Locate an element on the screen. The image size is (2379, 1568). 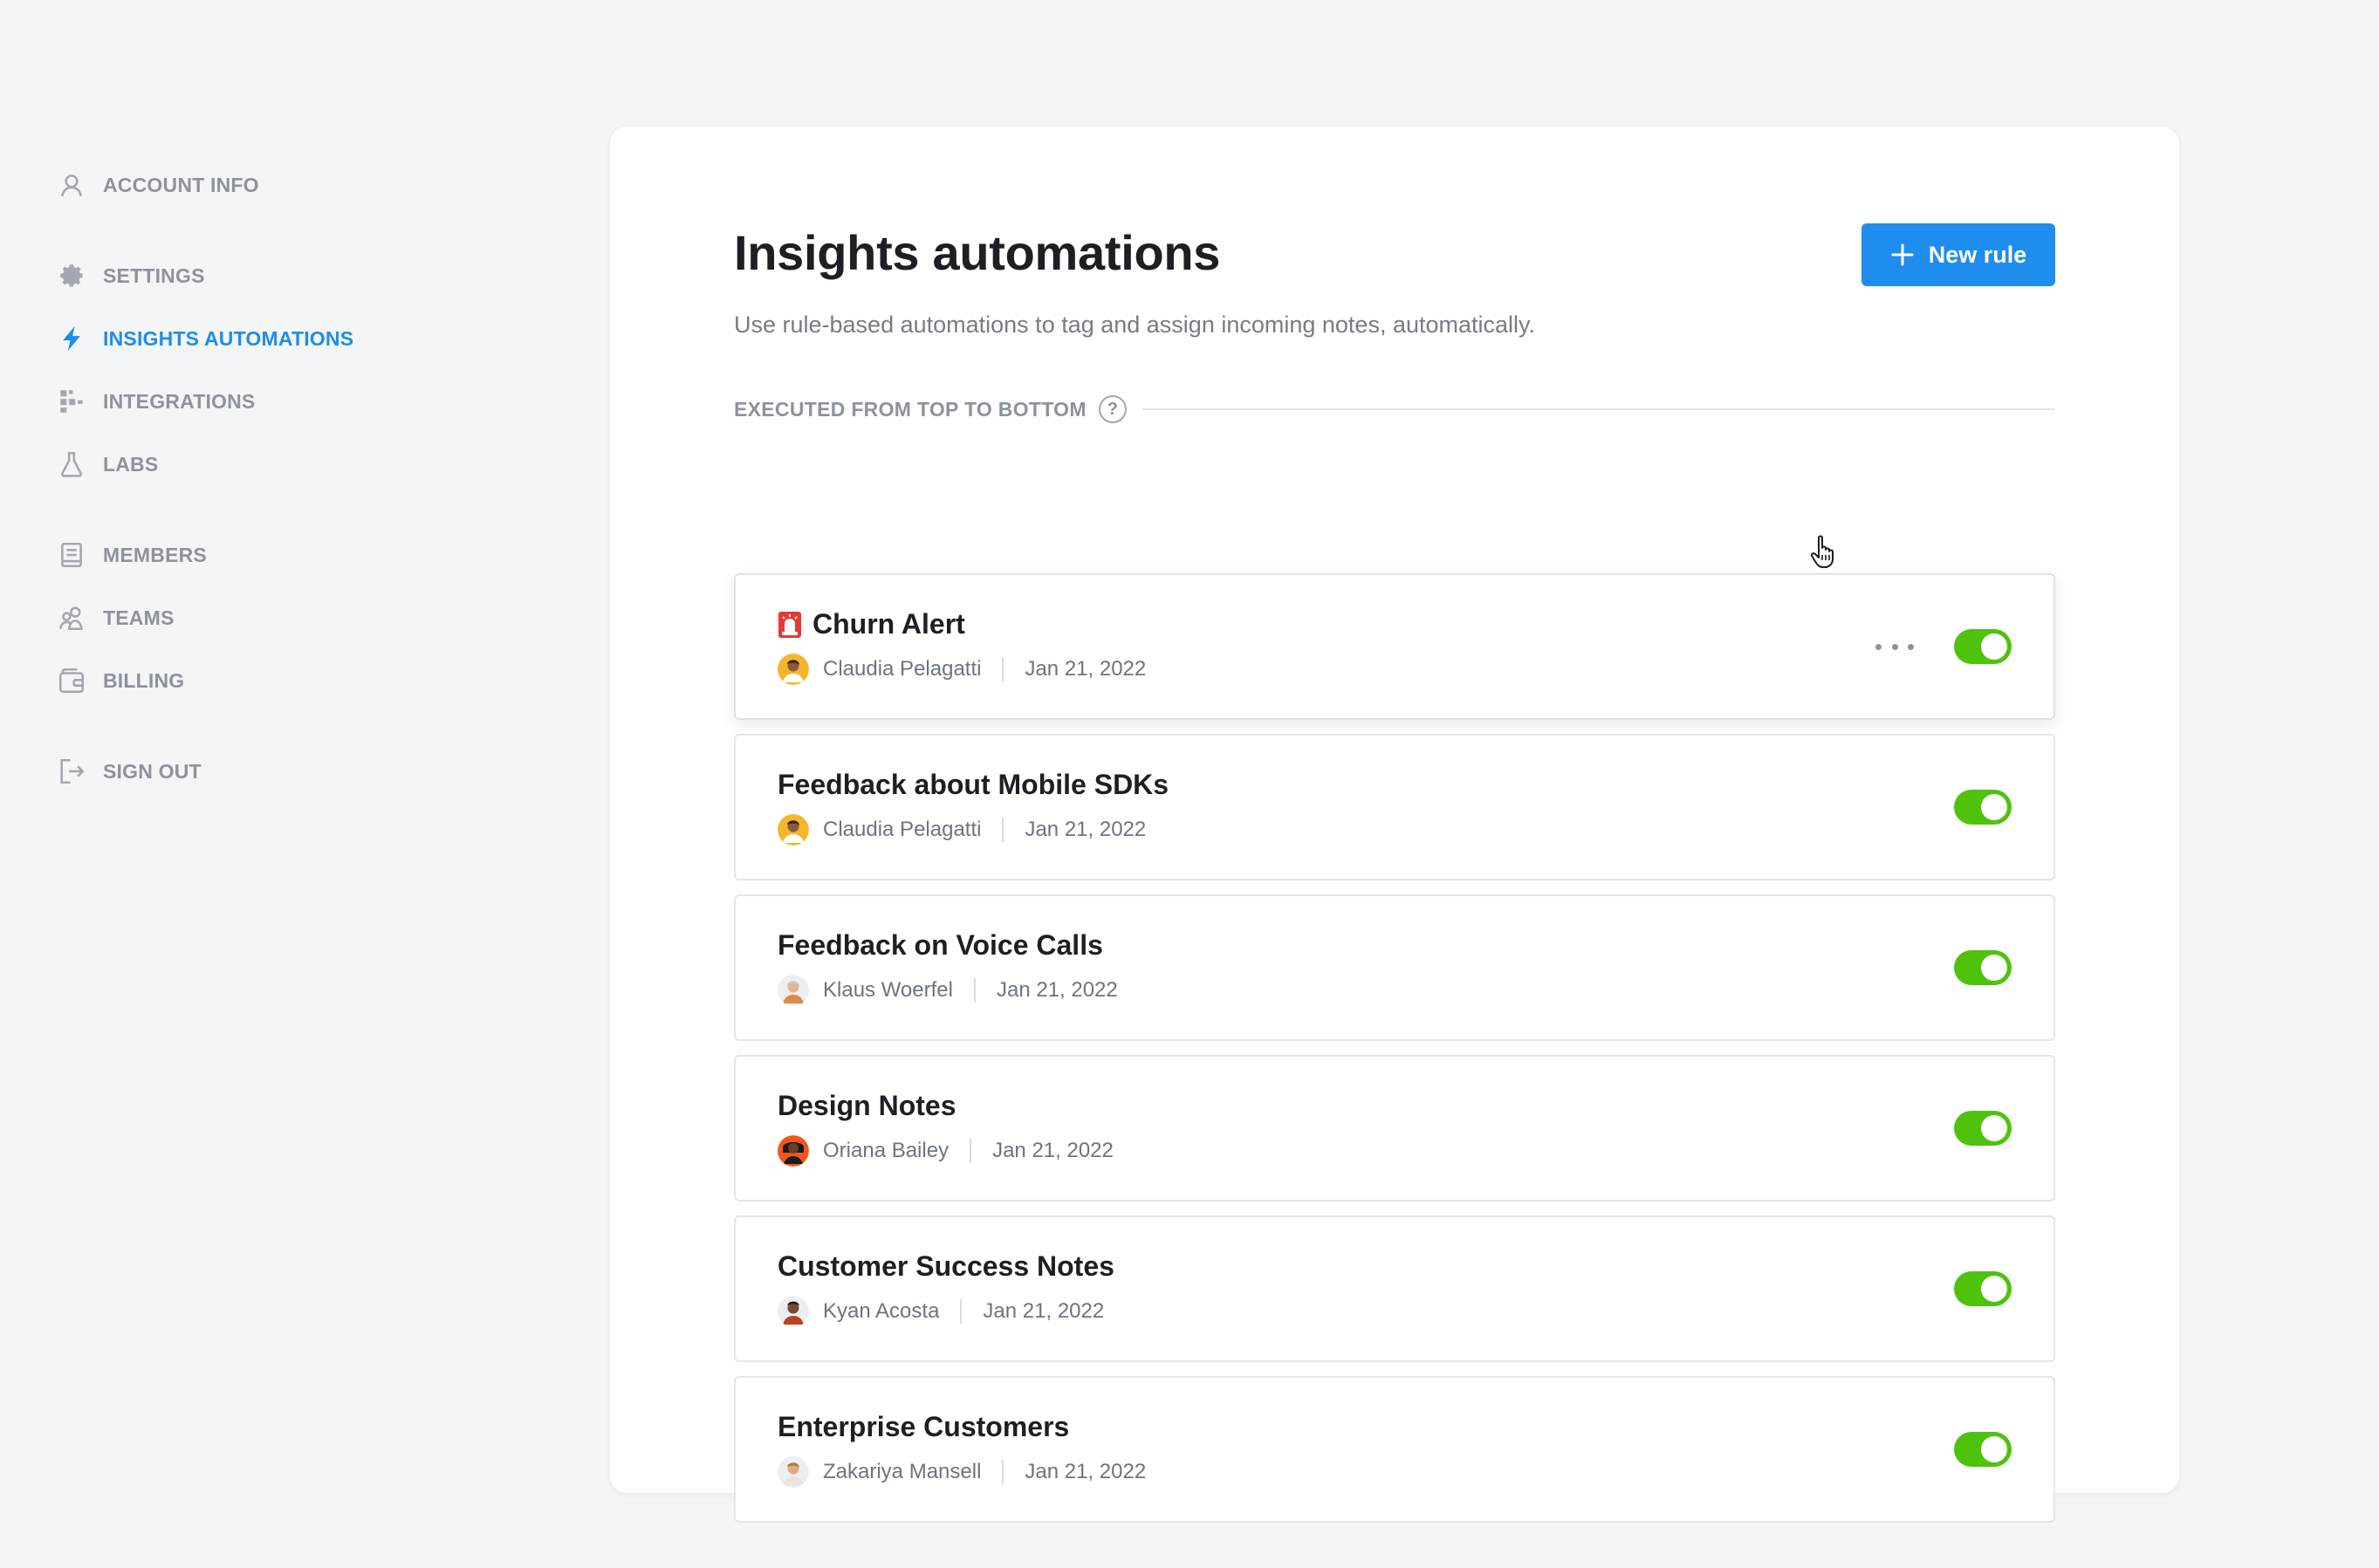
sidebar-item-label: INSIGHTS AUTOMATIONS is located at coordinates (229, 338).